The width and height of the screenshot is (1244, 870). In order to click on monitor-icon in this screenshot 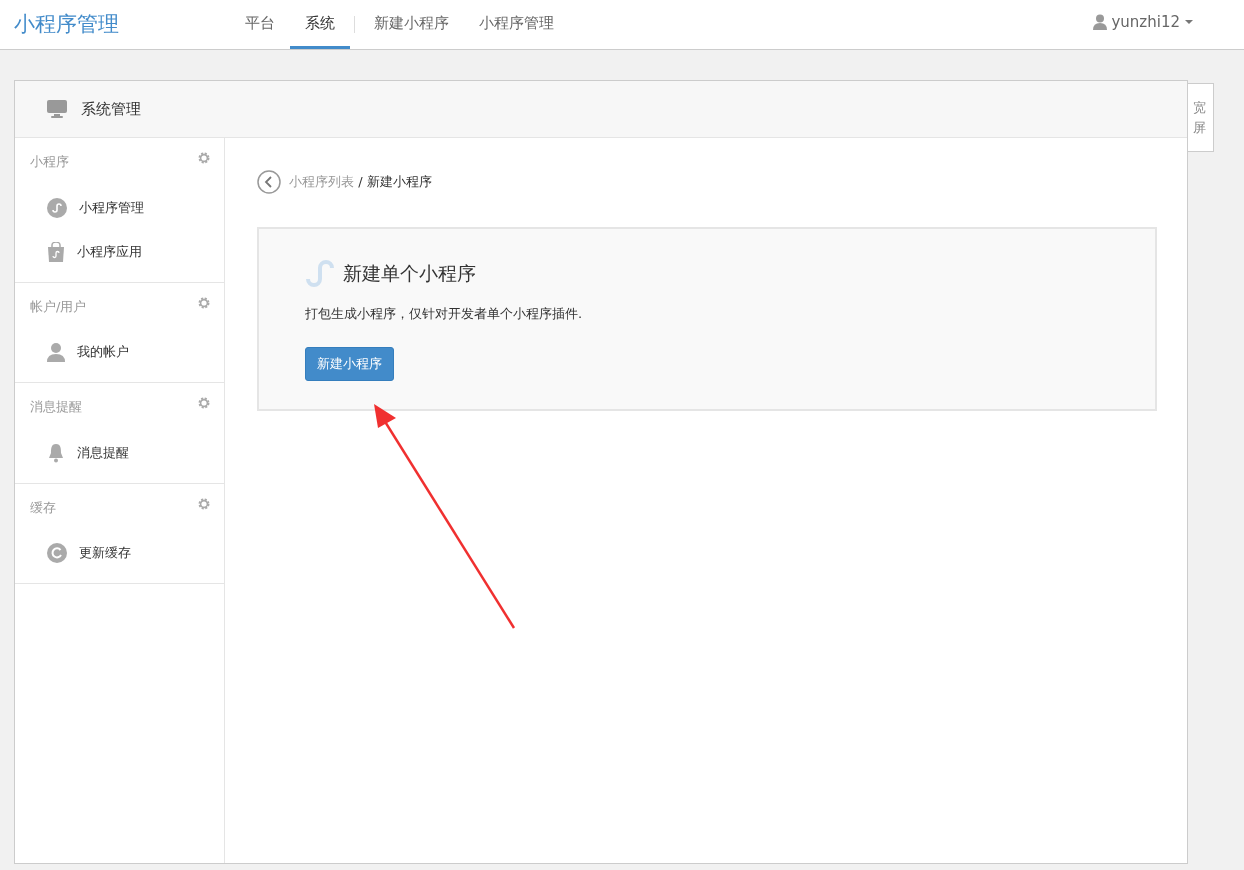, I will do `click(57, 109)`.